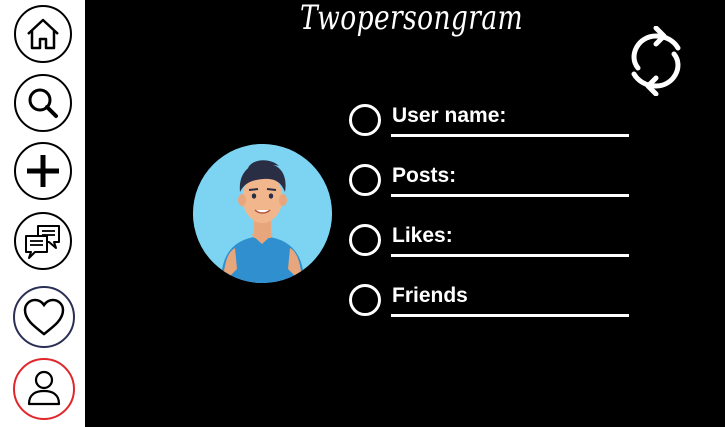 The image size is (725, 427). I want to click on profile-button, so click(44, 389).